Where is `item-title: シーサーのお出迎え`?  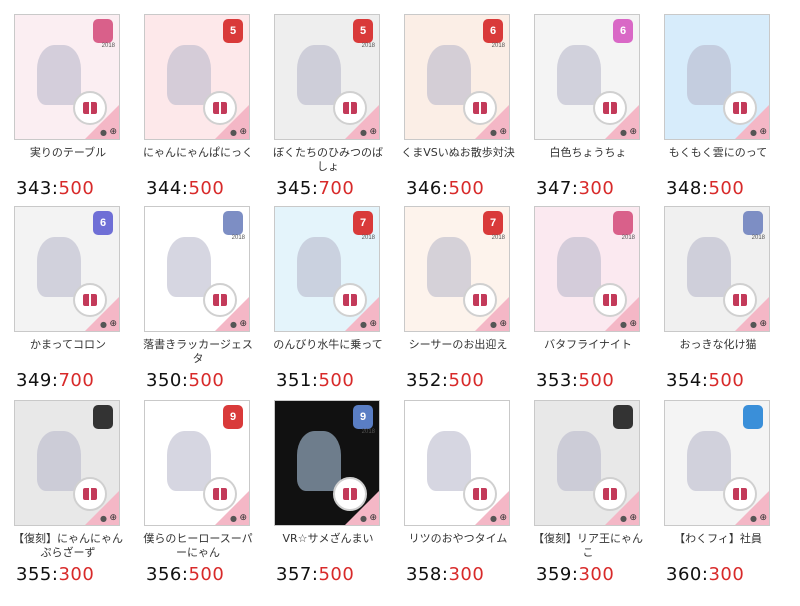
item-title: シーサーのお出迎え is located at coordinates (458, 344).